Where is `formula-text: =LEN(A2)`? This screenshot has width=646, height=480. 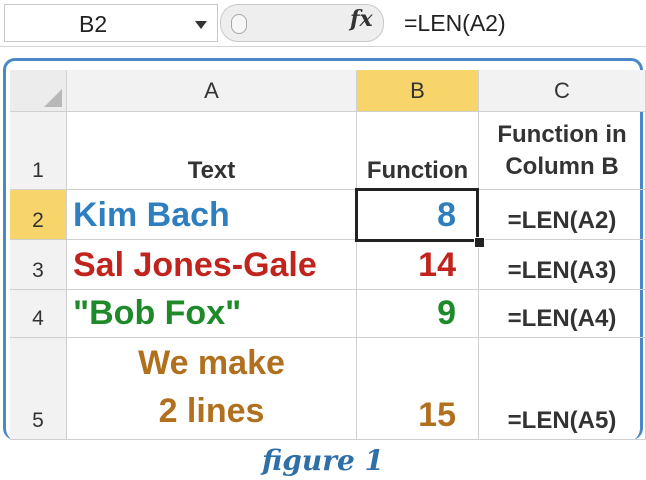 formula-text: =LEN(A2) is located at coordinates (455, 23).